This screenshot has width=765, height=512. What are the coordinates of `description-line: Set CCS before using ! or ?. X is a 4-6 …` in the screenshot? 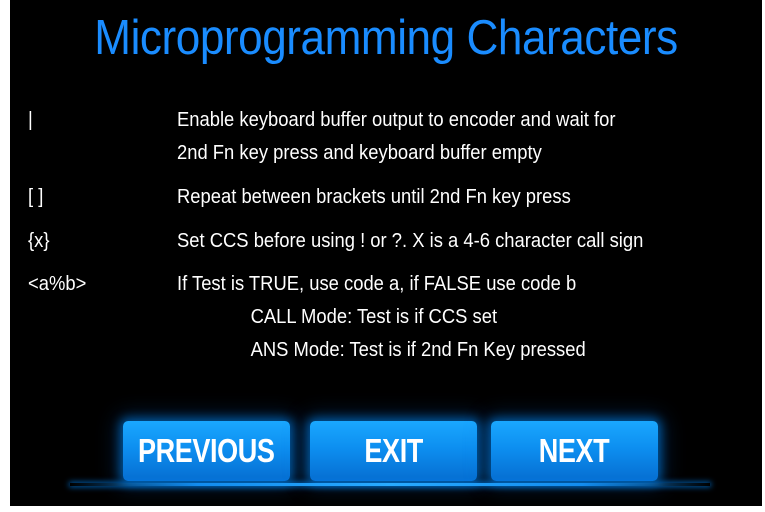 It's located at (410, 241).